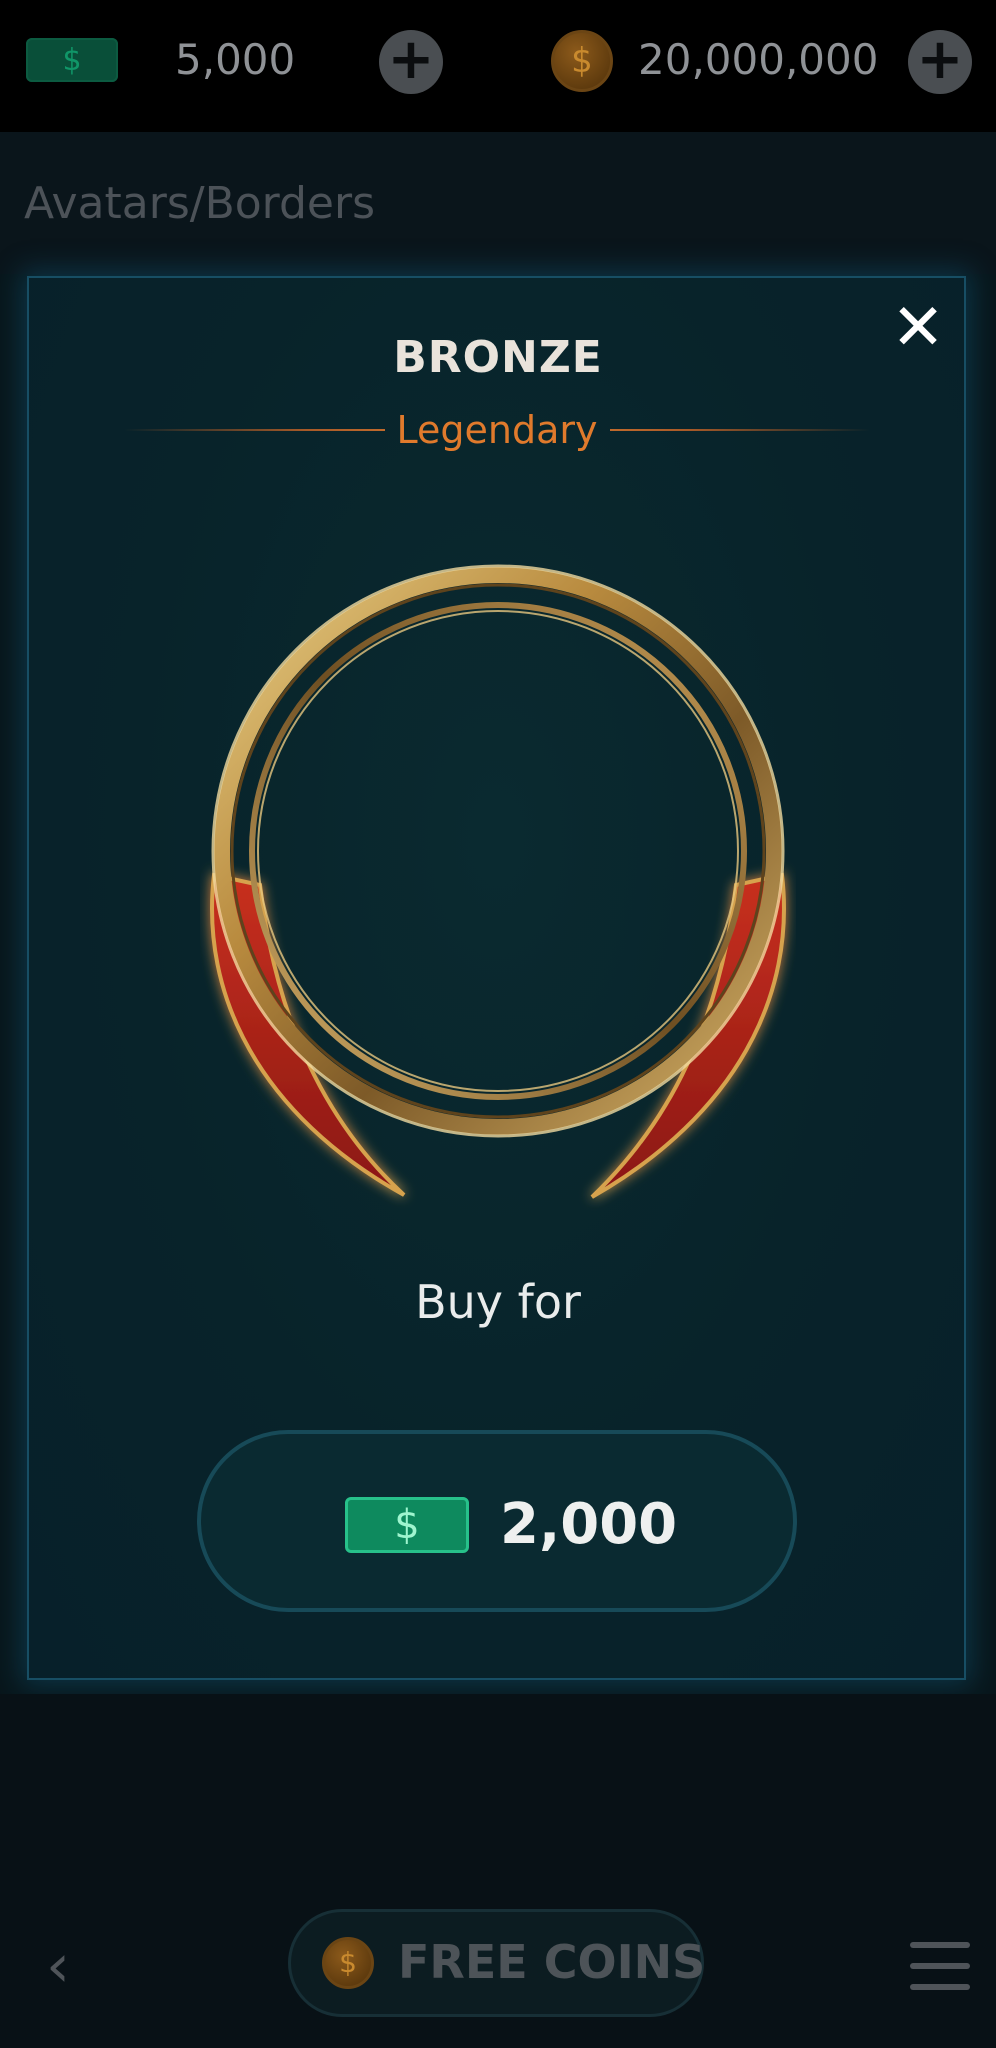 The image size is (996, 2048). What do you see at coordinates (940, 1966) in the screenshot?
I see `hamburger-menu-icon` at bounding box center [940, 1966].